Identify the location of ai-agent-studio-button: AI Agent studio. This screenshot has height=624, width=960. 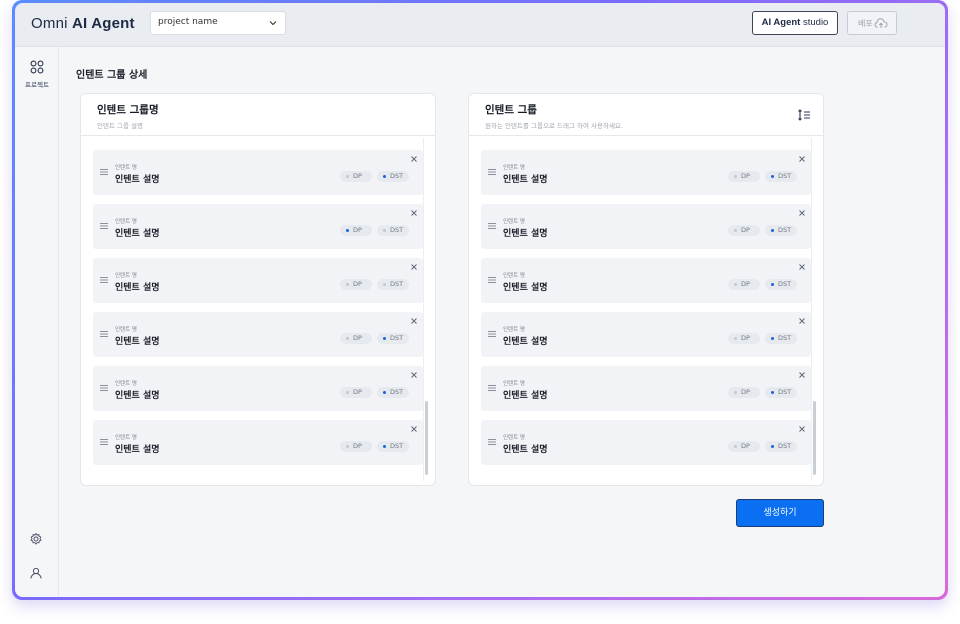
(795, 23).